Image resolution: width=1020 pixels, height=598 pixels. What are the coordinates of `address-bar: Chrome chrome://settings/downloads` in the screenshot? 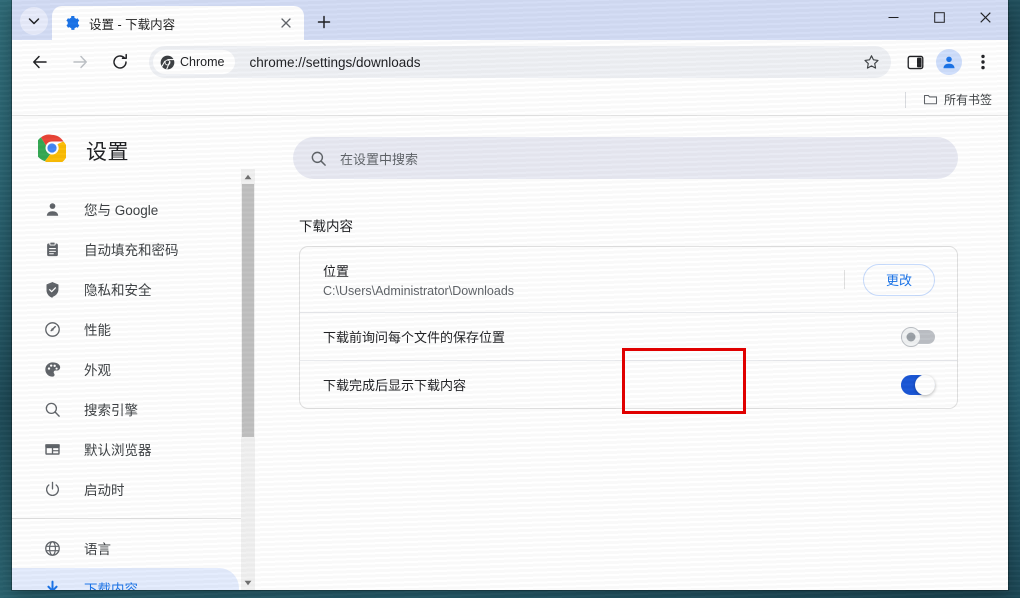 It's located at (520, 62).